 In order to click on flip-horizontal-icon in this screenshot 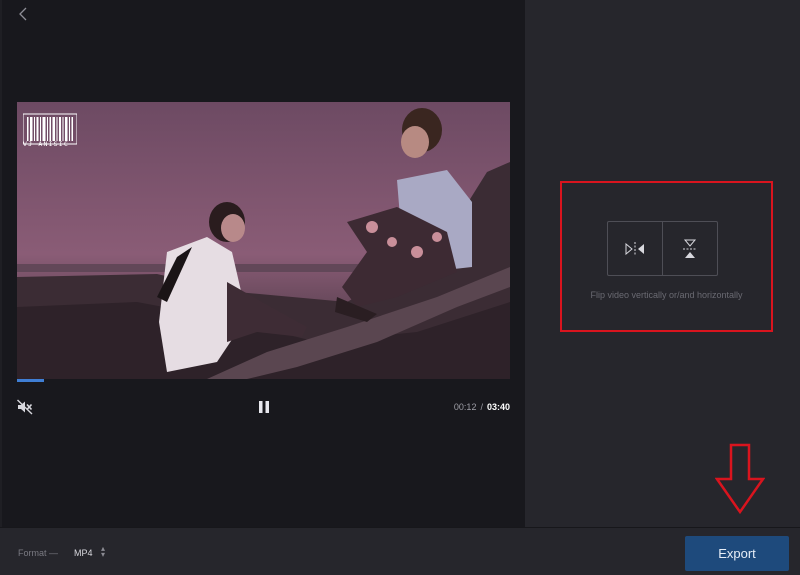, I will do `click(634, 248)`.